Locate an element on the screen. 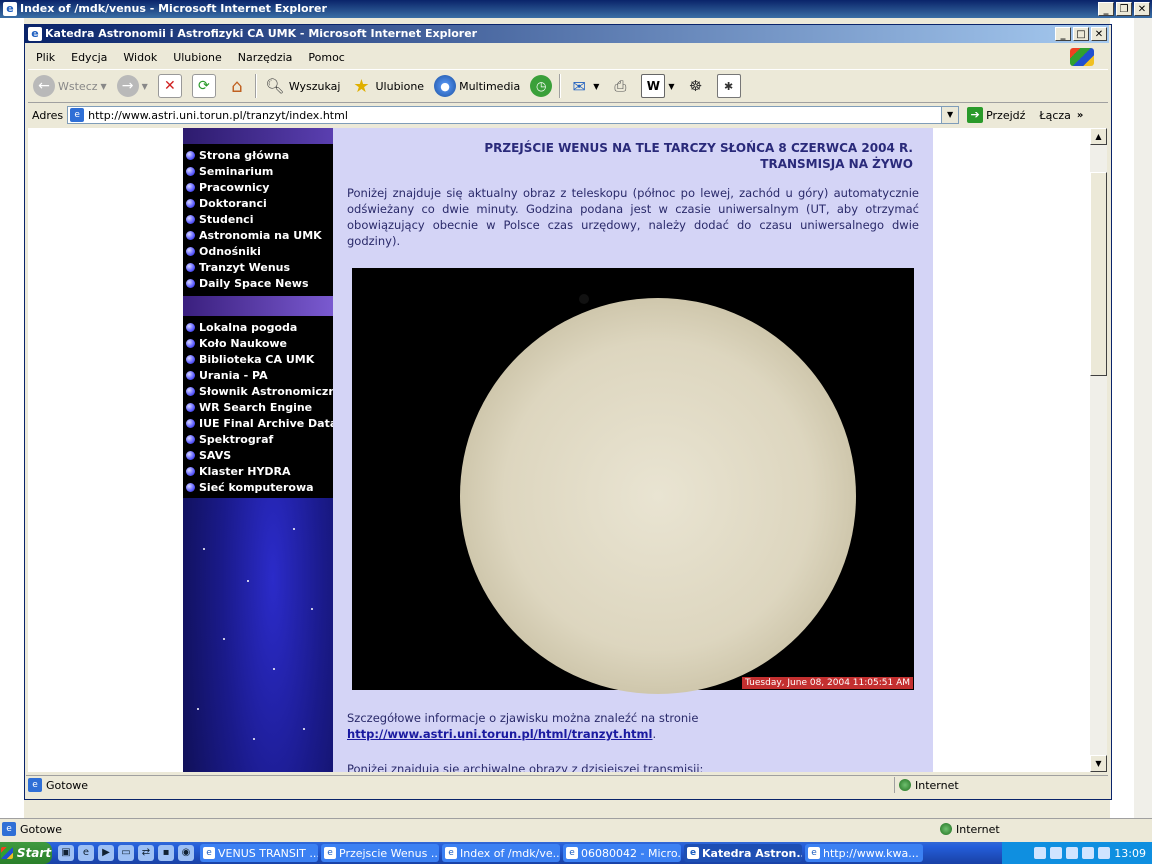 The height and width of the screenshot is (864, 1152). nav-item-astronomy: Astronomia na UMK is located at coordinates (258, 235).